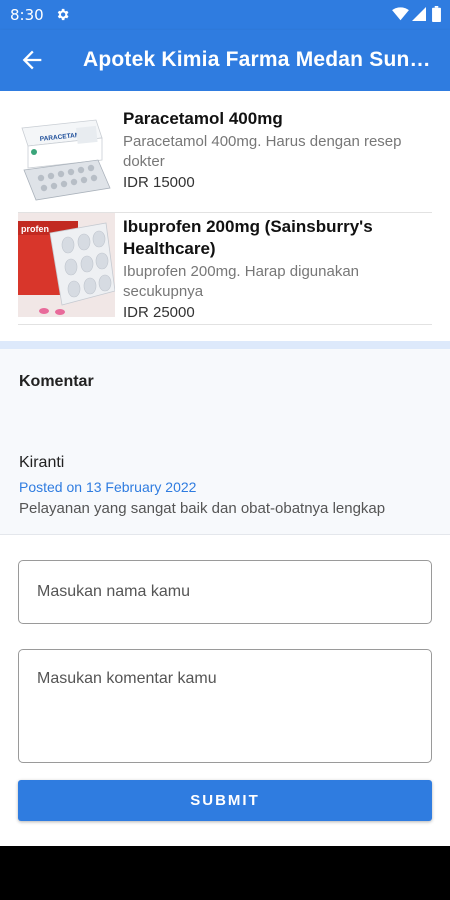 The height and width of the screenshot is (900, 450). I want to click on name-input, so click(225, 592).